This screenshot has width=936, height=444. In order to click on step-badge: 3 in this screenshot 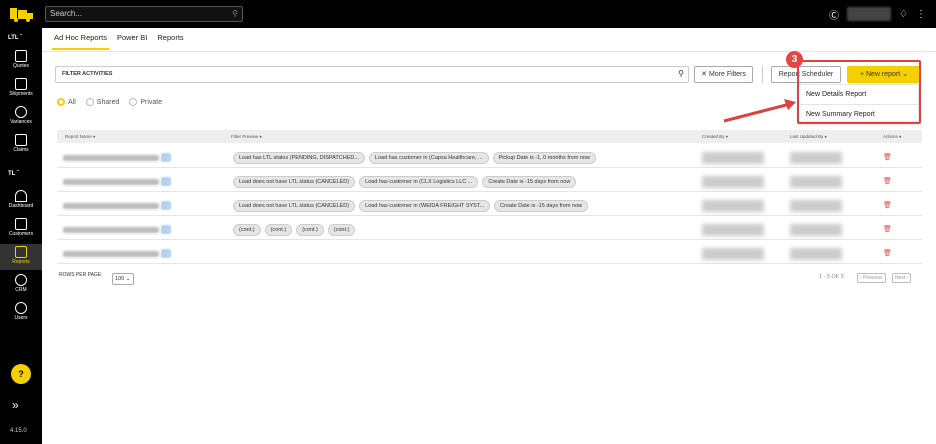, I will do `click(794, 59)`.